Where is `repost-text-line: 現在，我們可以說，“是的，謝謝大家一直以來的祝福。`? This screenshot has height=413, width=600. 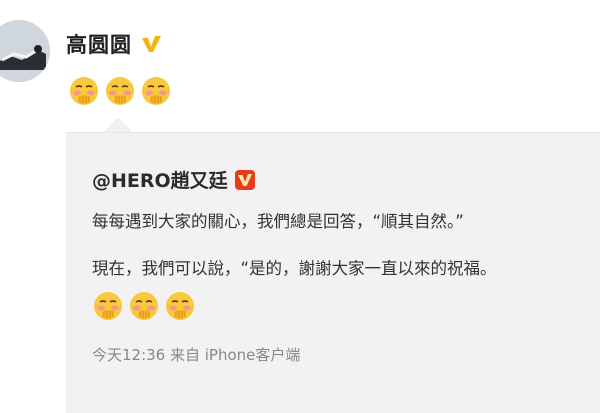 repost-text-line: 現在，我們可以說，“是的，謝謝大家一直以來的祝福。 is located at coordinates (294, 268).